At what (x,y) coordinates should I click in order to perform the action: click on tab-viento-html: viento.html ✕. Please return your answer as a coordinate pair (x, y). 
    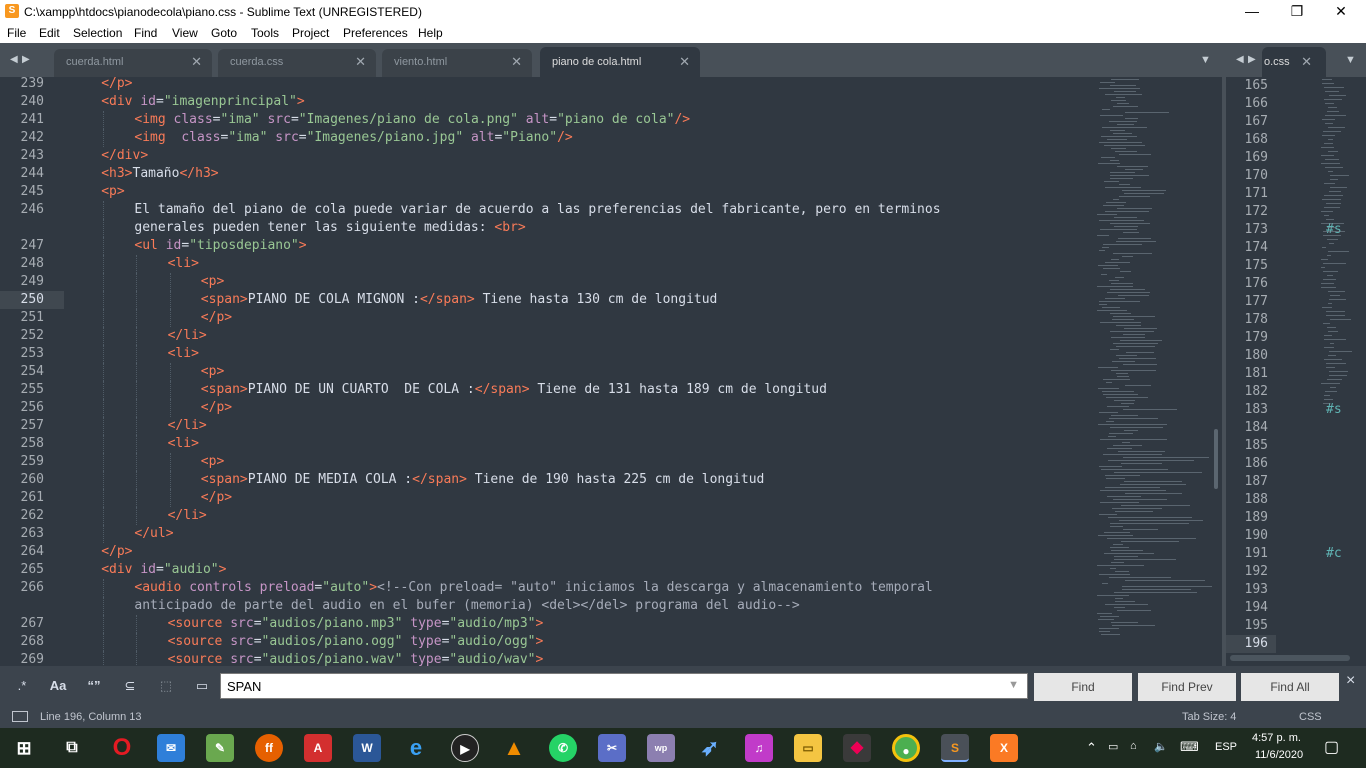
    Looking at the image, I should click on (457, 63).